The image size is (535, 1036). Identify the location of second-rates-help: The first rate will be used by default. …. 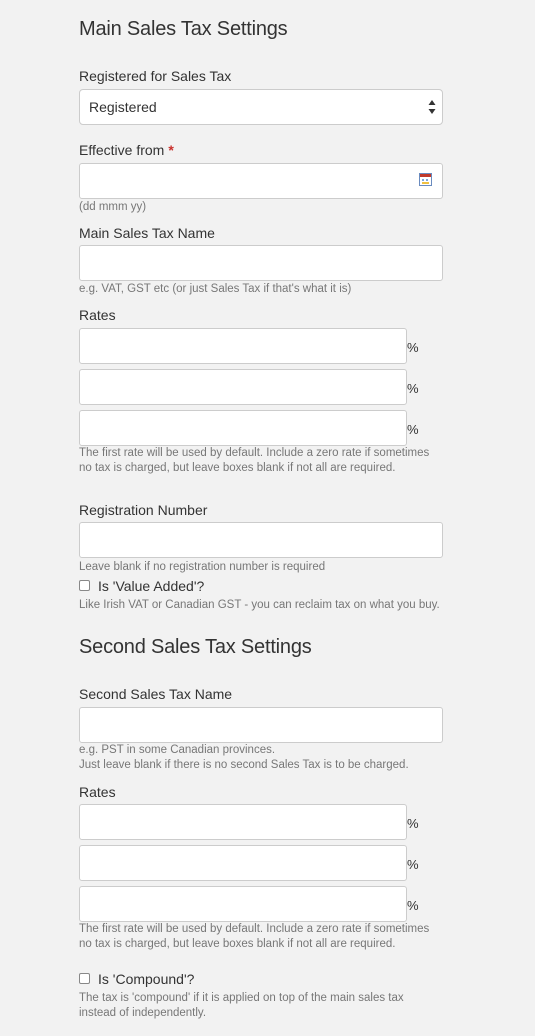
(254, 936).